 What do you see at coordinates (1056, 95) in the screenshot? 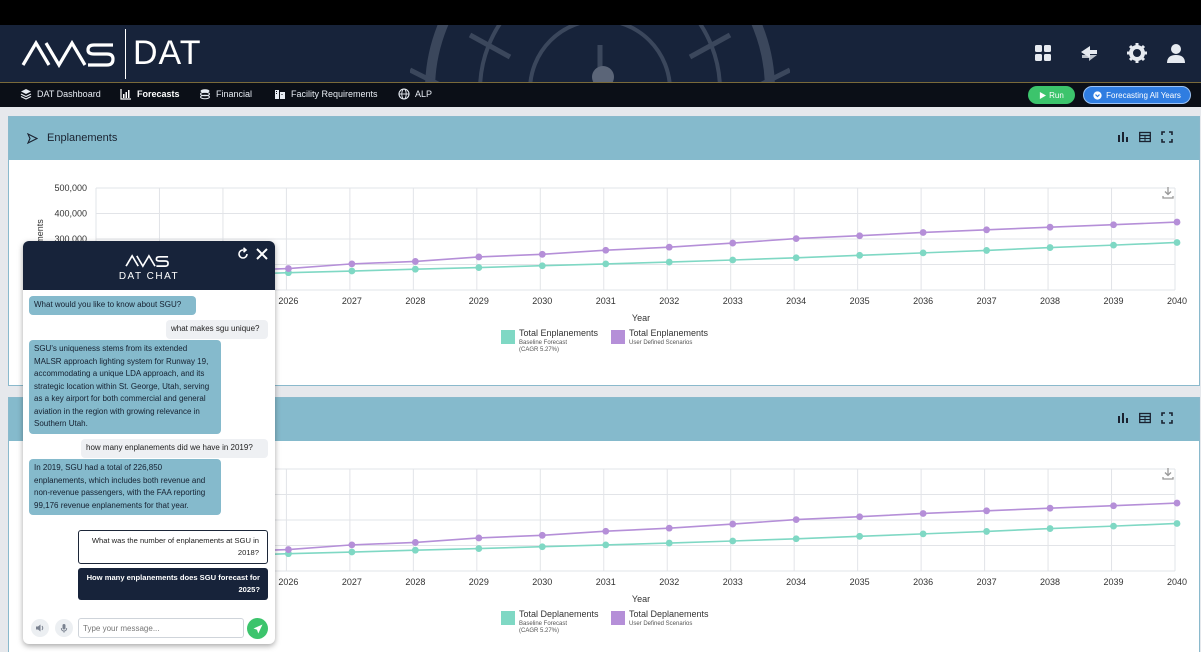
I see `run-label: Run` at bounding box center [1056, 95].